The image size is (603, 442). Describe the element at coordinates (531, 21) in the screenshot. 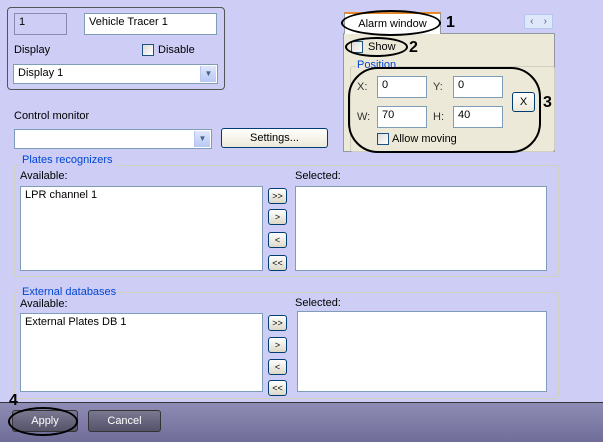

I see `chevron-left-icon: ‹` at that location.